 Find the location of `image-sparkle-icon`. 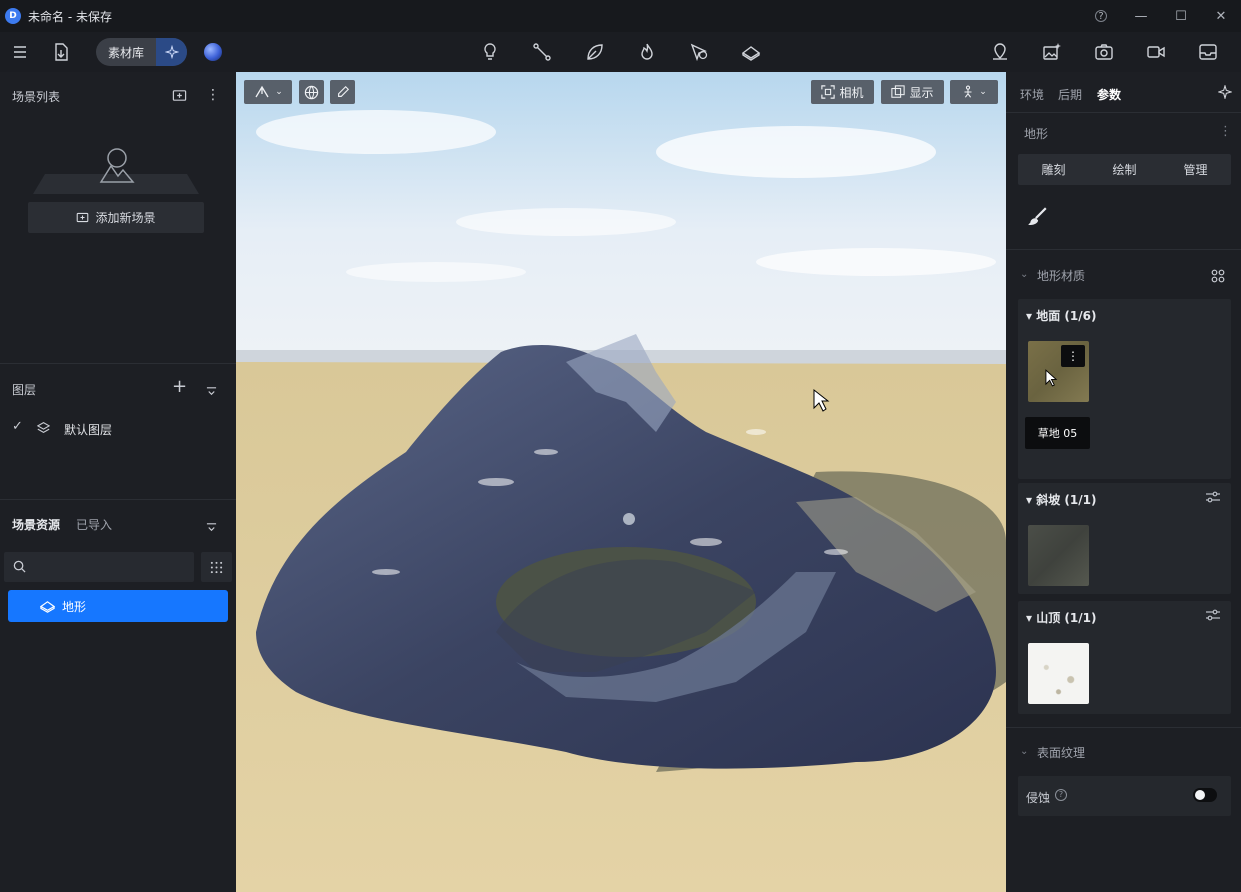

image-sparkle-icon is located at coordinates (1052, 52).